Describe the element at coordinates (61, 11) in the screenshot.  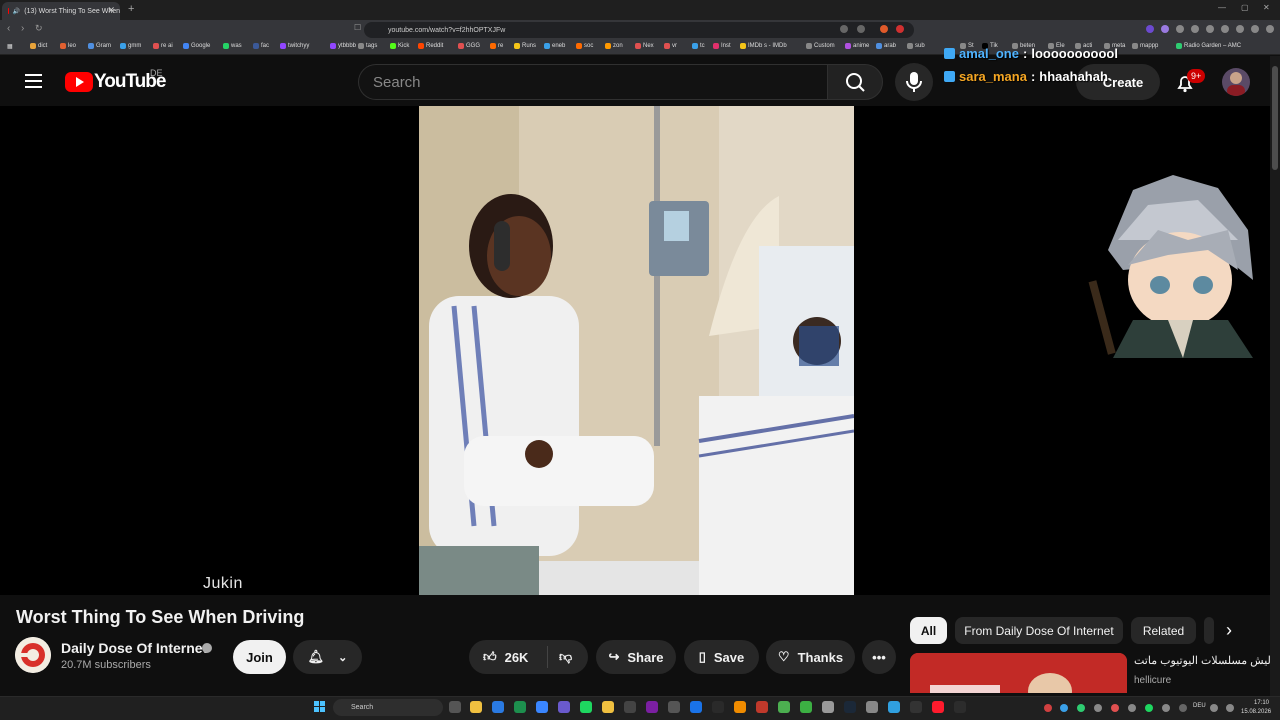
I see `browser-tab: 🔊 (13) Worst Thing To See When ✕` at that location.